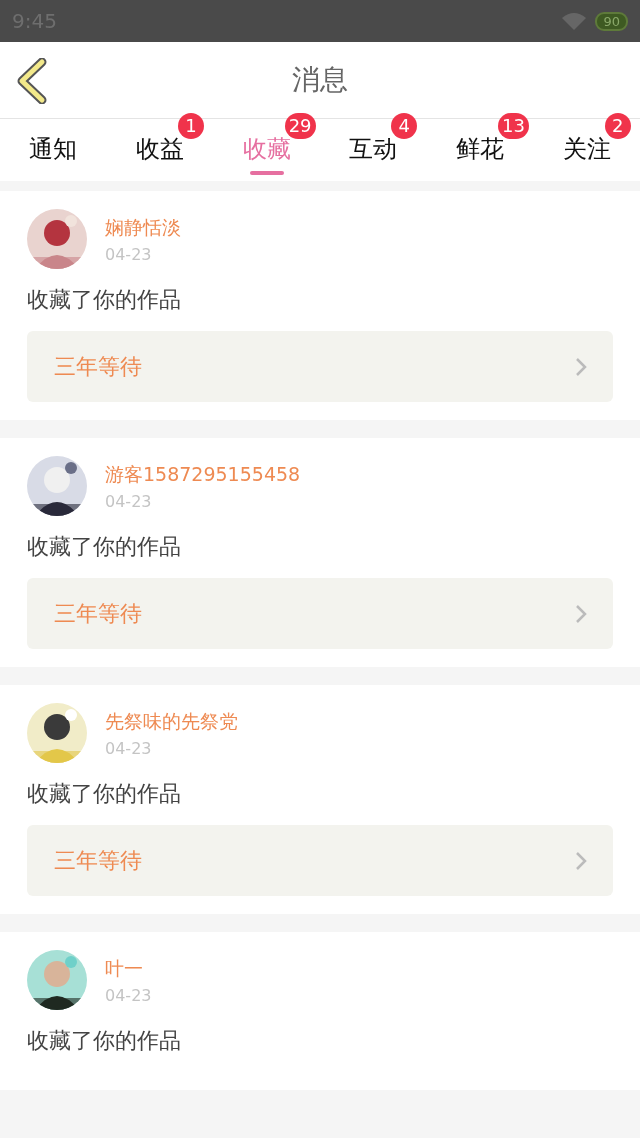  What do you see at coordinates (53, 149) in the screenshot?
I see `tab: 通知` at bounding box center [53, 149].